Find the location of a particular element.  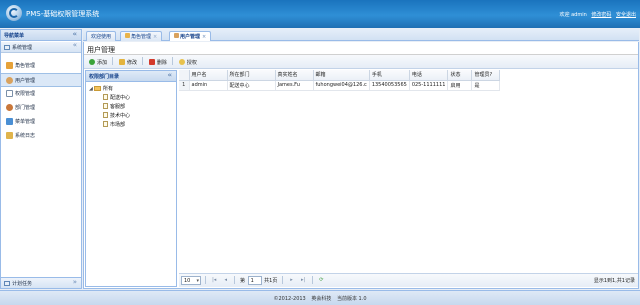

tab-welcome: 欢迎使用 is located at coordinates (101, 36).